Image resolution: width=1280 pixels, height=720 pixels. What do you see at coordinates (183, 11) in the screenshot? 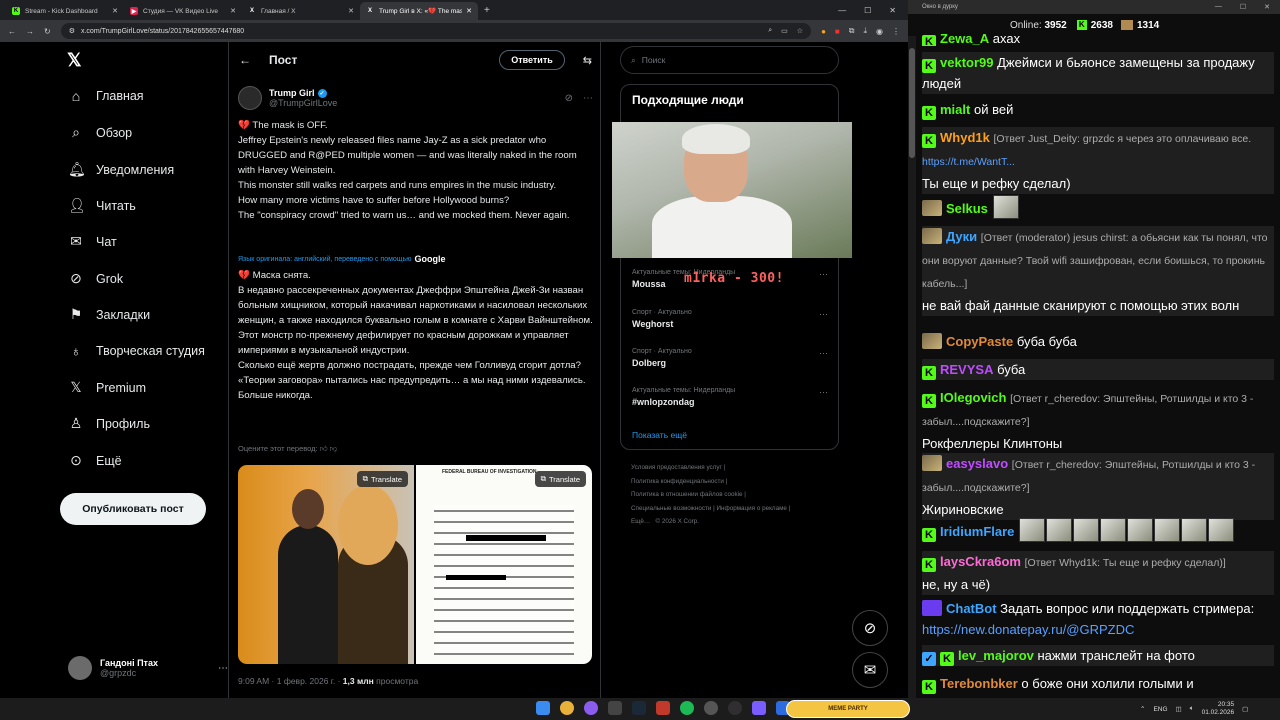
I see `tab-vk-studio: ▶ Студия — VK Видео Live ✕` at bounding box center [183, 11].